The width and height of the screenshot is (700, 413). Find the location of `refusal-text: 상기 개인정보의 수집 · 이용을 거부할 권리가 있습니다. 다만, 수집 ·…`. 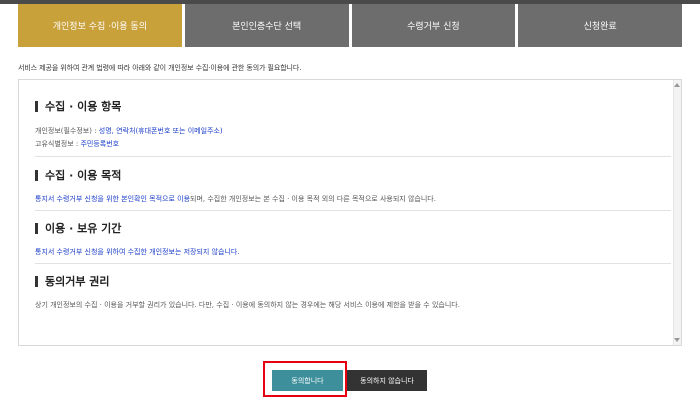

refusal-text: 상기 개인정보의 수집 · 이용을 거부할 권리가 있습니다. 다만, 수집 ·… is located at coordinates (247, 305).